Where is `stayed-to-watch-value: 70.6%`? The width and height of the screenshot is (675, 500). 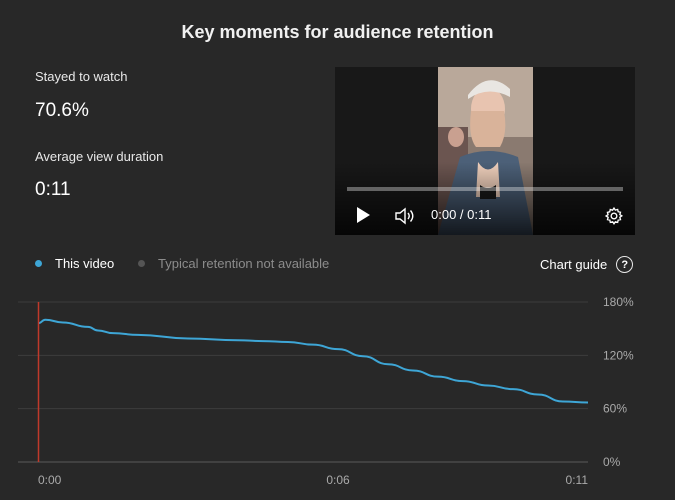
stayed-to-watch-value: 70.6% is located at coordinates (62, 110).